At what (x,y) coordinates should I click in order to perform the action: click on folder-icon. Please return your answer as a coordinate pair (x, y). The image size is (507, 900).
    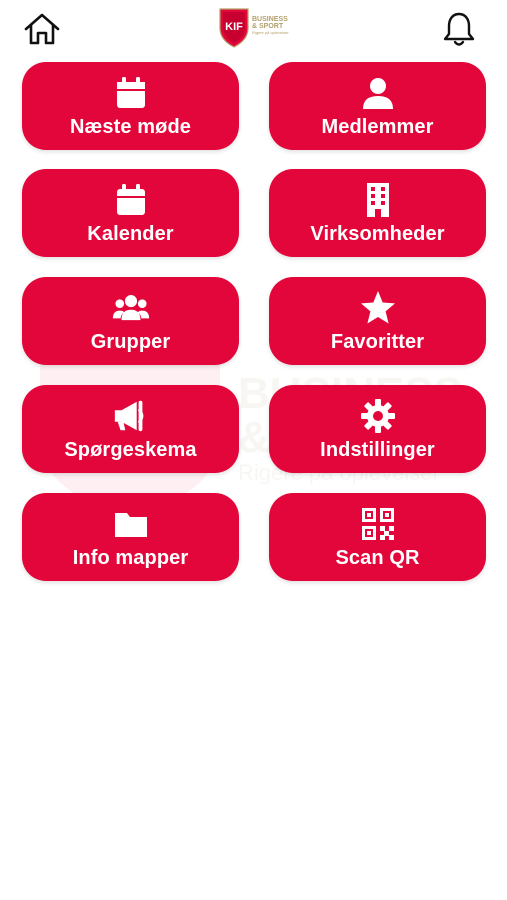
    Looking at the image, I should click on (131, 524).